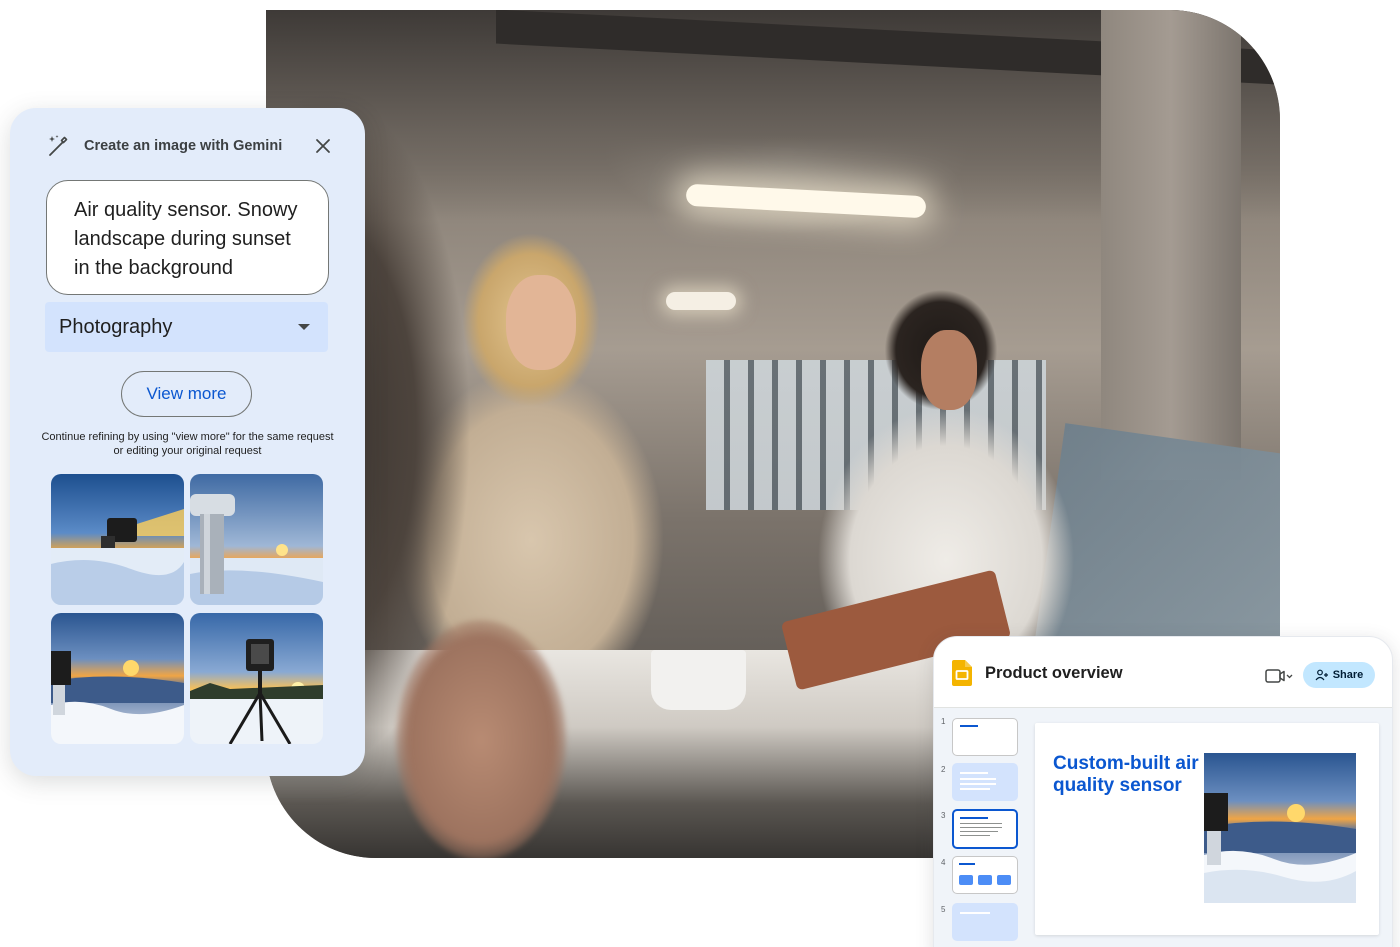 This screenshot has height=947, width=1400. I want to click on slide-number-4: 4, so click(943, 862).